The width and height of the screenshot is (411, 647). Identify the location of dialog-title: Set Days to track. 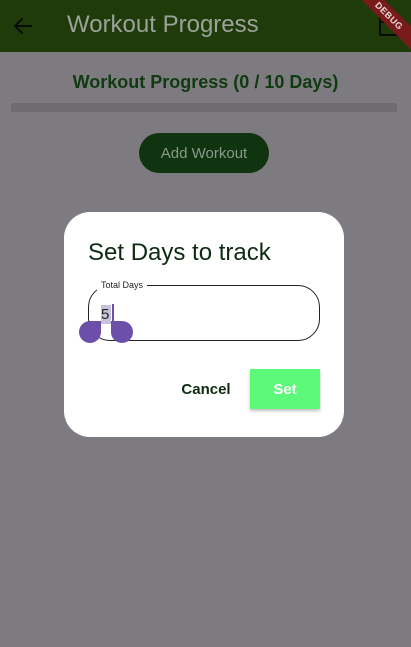
(179, 252).